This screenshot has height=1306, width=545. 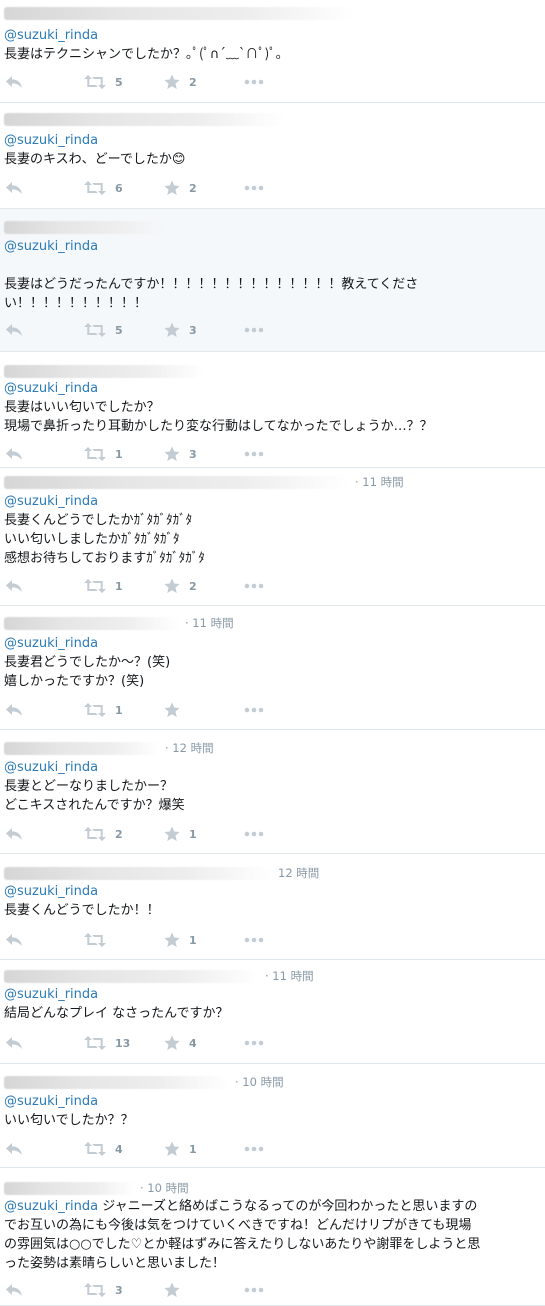 What do you see at coordinates (298, 873) in the screenshot?
I see `tweet-timestamp: 12 時間` at bounding box center [298, 873].